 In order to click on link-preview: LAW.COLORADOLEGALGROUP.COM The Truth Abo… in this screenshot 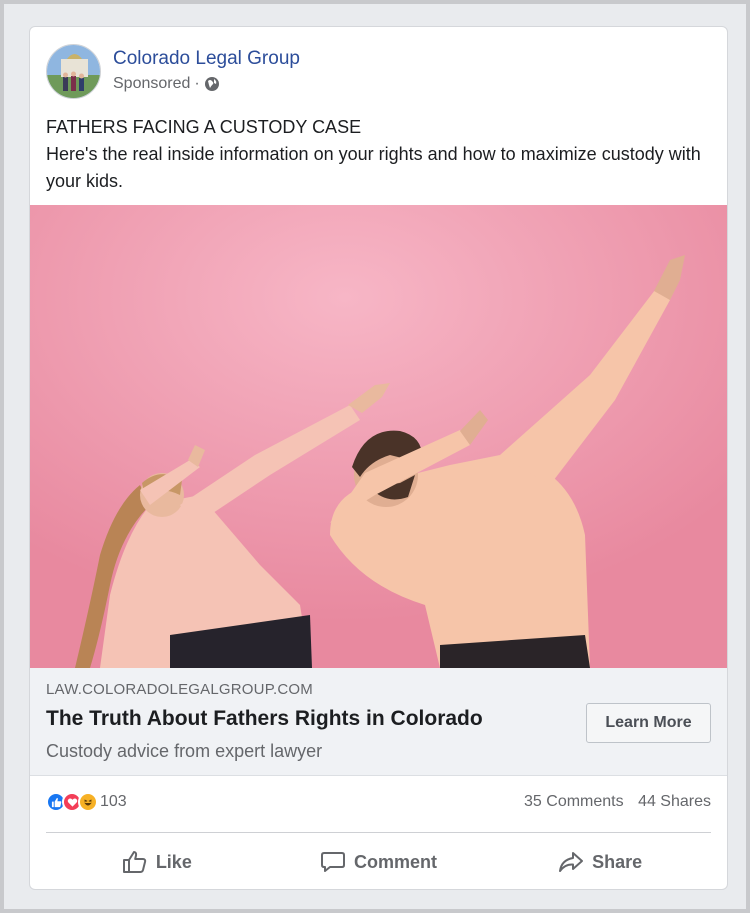, I will do `click(378, 722)`.